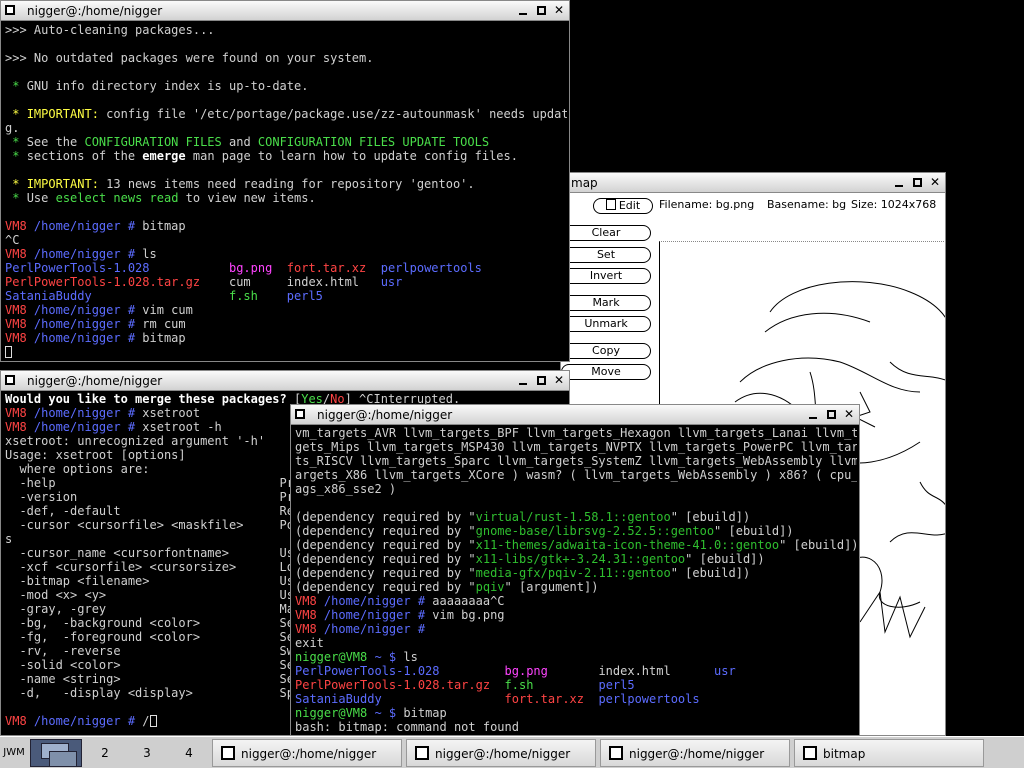 The height and width of the screenshot is (768, 1024). What do you see at coordinates (14, 753) in the screenshot?
I see `start-menu-button: JWM` at bounding box center [14, 753].